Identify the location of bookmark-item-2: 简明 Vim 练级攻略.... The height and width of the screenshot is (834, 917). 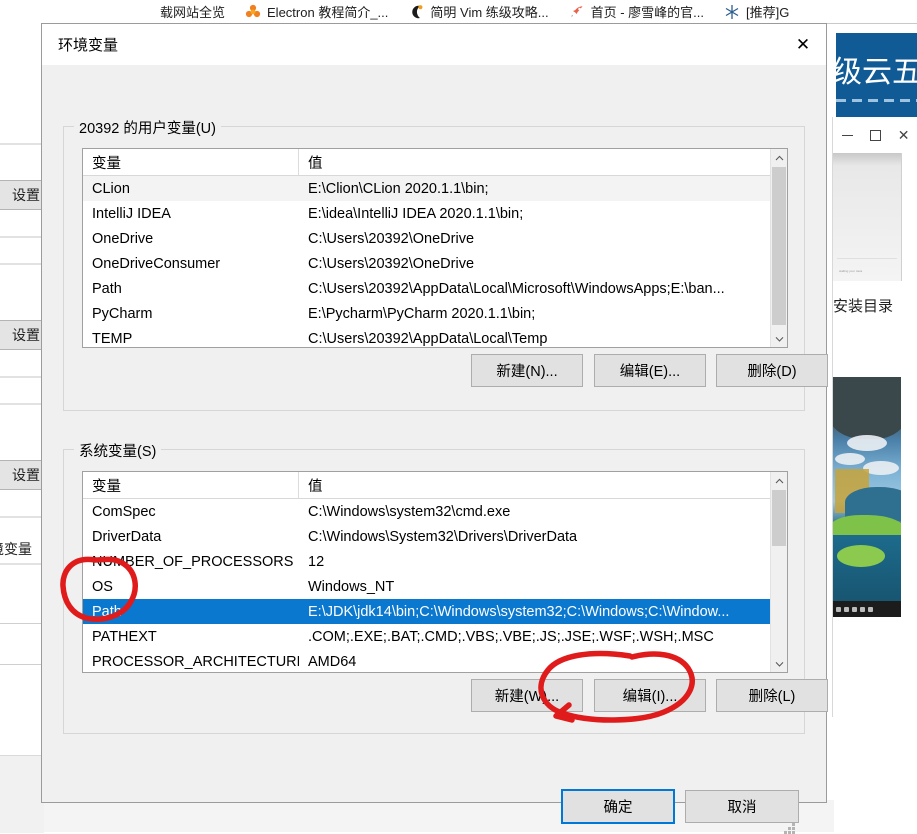
(478, 11).